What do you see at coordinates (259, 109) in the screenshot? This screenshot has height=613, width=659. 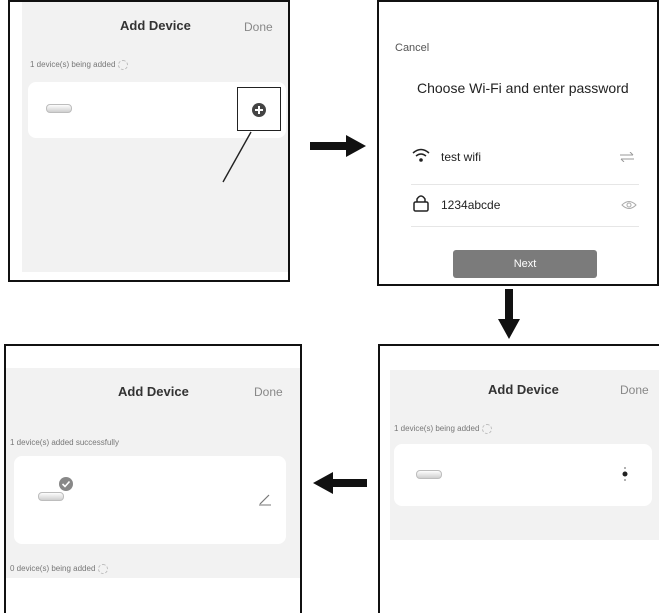 I see `plus-circle-icon` at bounding box center [259, 109].